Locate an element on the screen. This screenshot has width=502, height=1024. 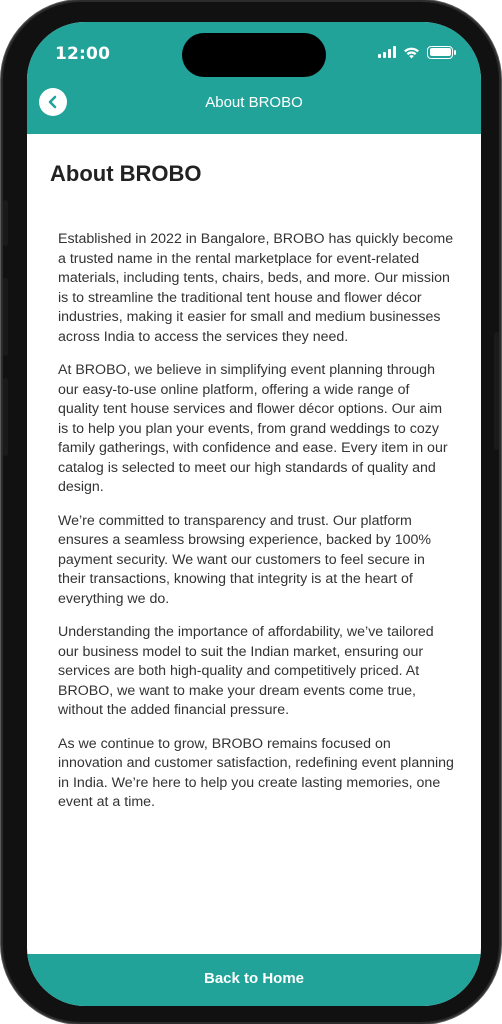
status-time: 12:00 is located at coordinates (83, 54).